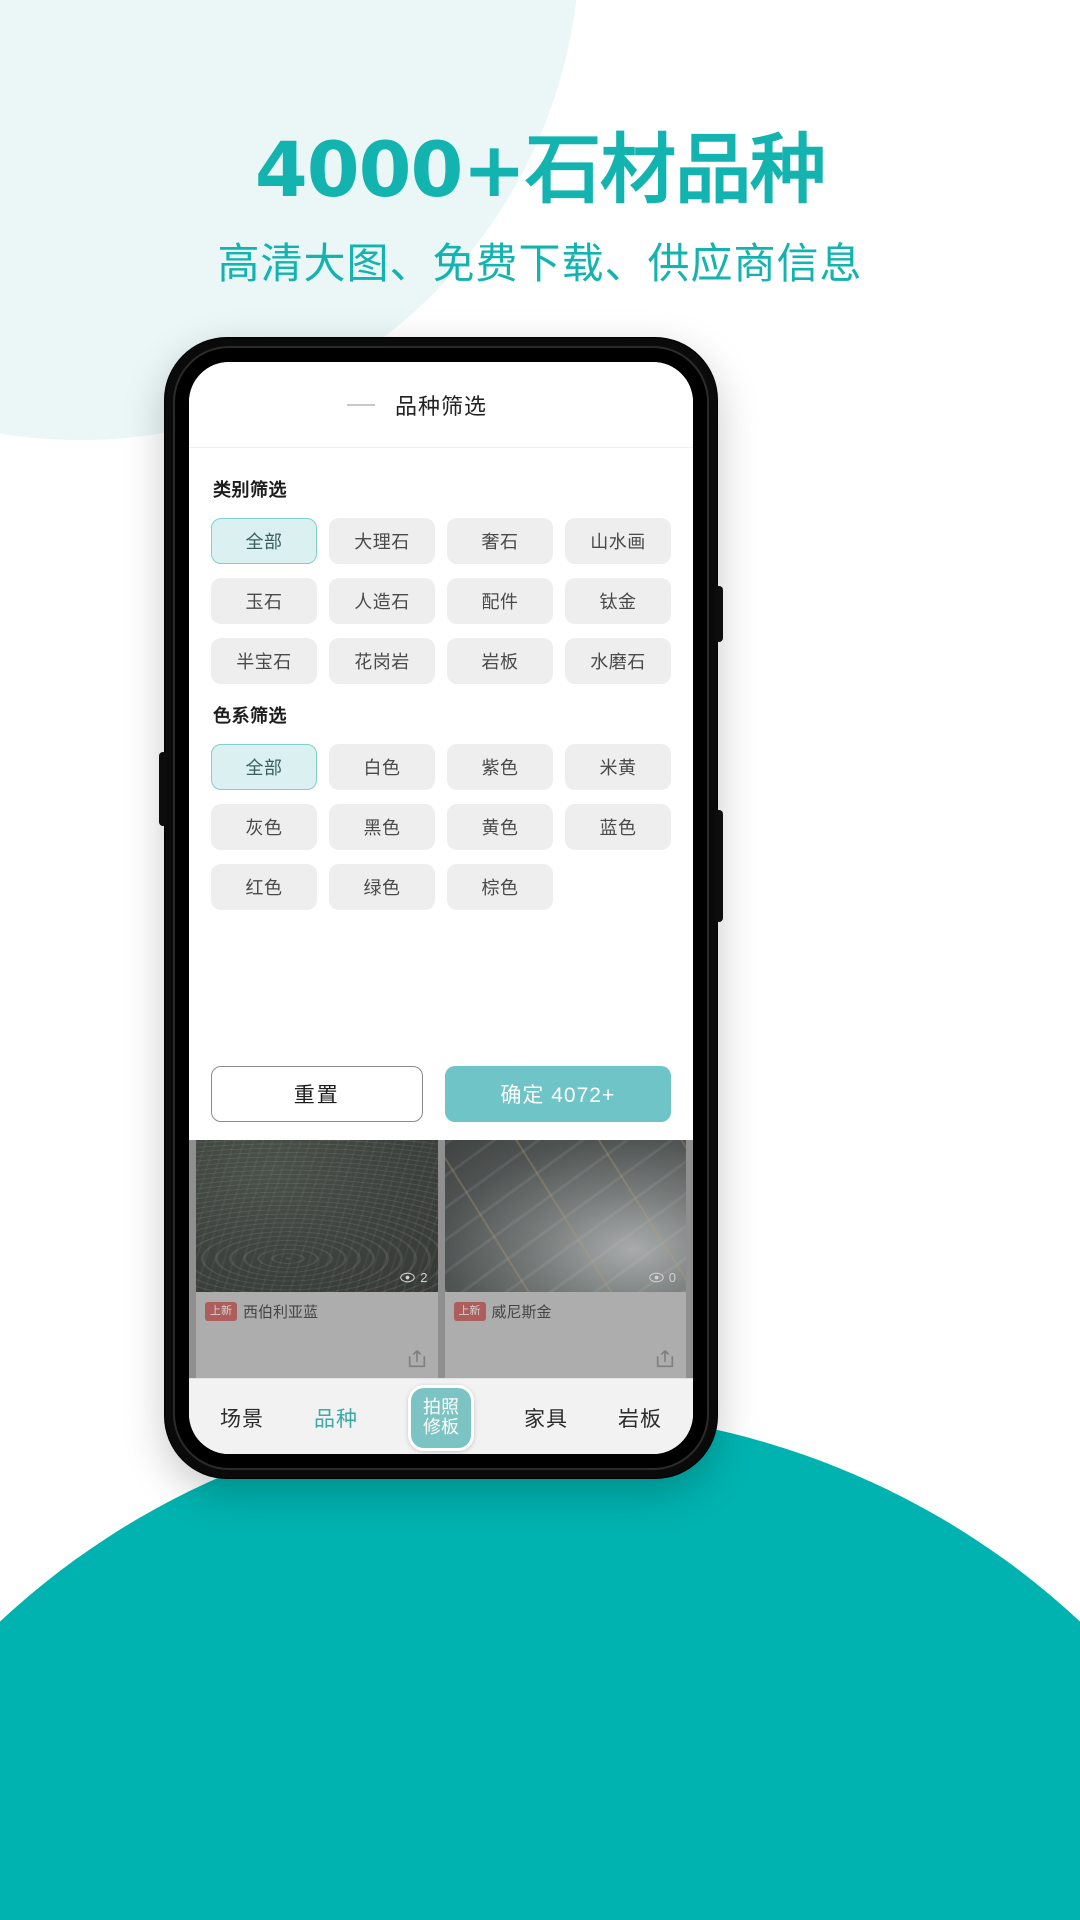 This screenshot has height=1920, width=1080. I want to click on bottom-tabbar: 场景 品种 拍照 修板 家具 岩板, so click(441, 1416).